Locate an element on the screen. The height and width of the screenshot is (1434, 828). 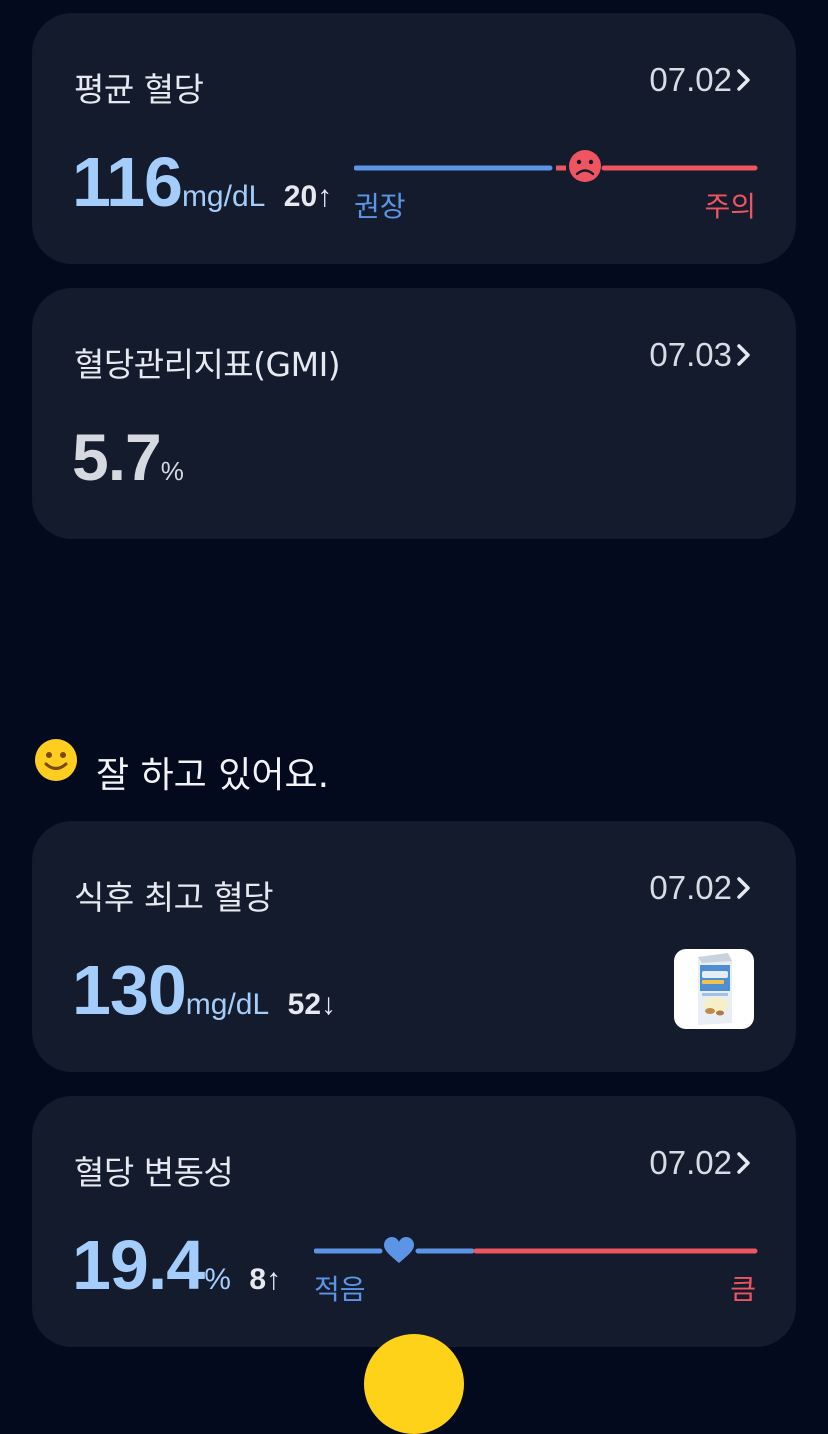
peak-glucose-title: 식후 최고 혈당 is located at coordinates (174, 897).